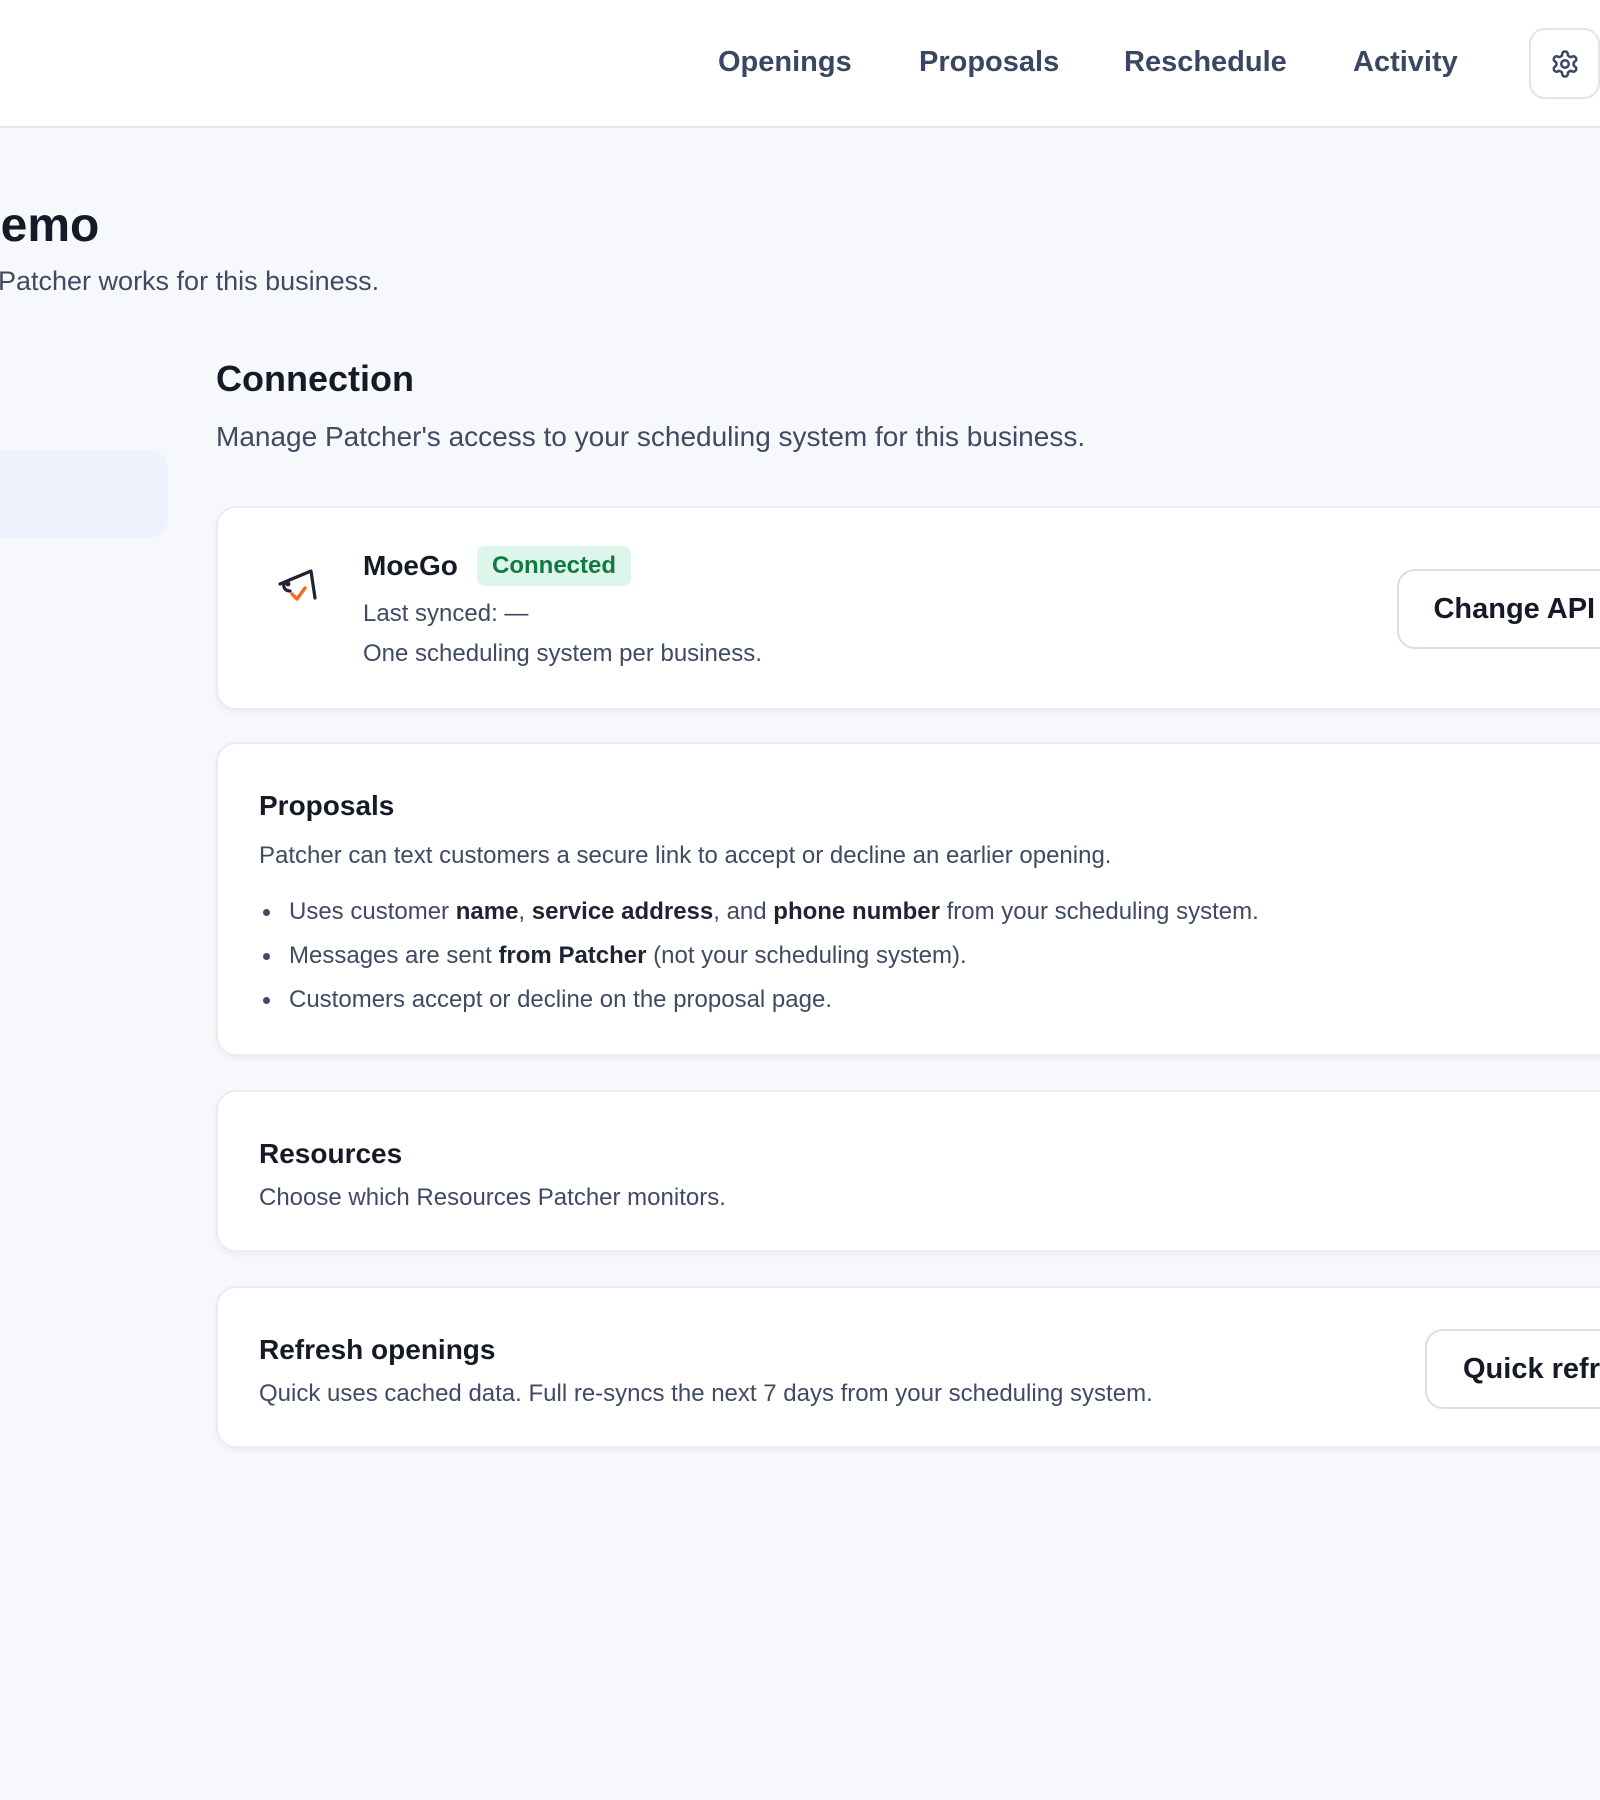  I want to click on nav-reschedule: Reschedule, so click(1205, 62).